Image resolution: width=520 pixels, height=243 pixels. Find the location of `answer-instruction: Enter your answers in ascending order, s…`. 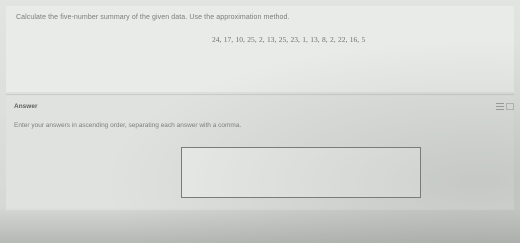

answer-instruction: Enter your answers in ascending order, s… is located at coordinates (128, 125).